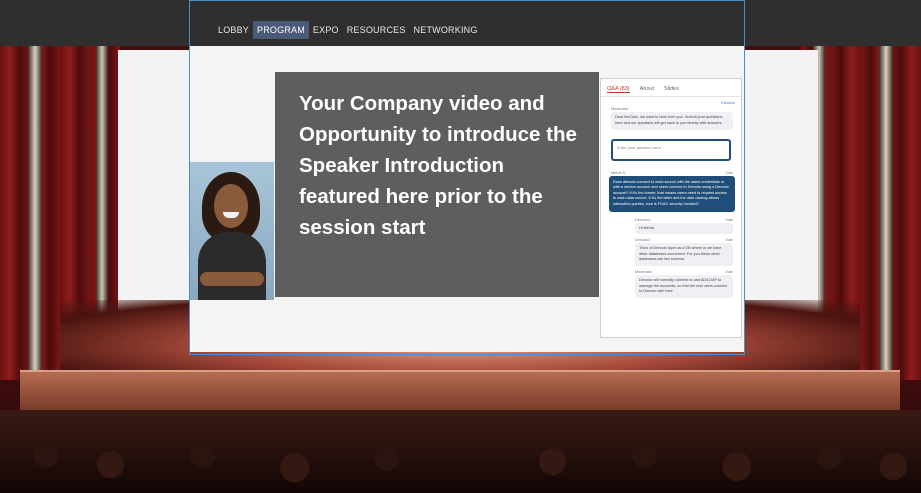 Image resolution: width=921 pixels, height=493 pixels. I want to click on main-nav: LOBBY PROGRAM EXPO RESOURCES NETWORKING, so click(348, 30).